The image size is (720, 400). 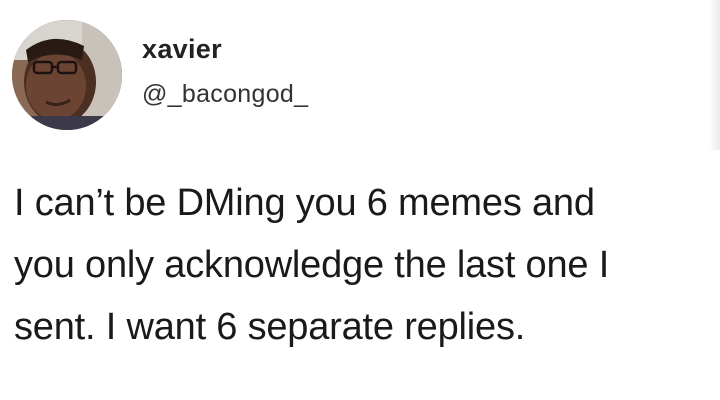 What do you see at coordinates (270, 327) in the screenshot?
I see `tweet-line: sent. I want 6 separate replies.` at bounding box center [270, 327].